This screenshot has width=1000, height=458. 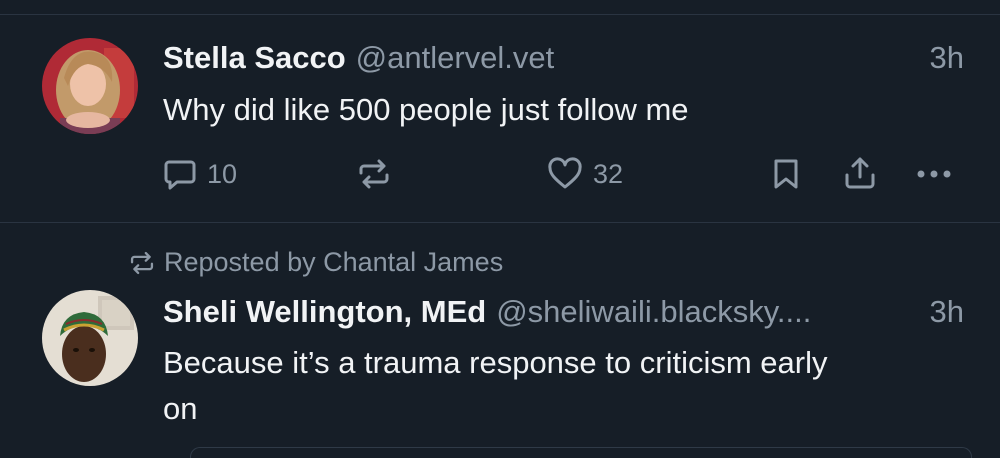 What do you see at coordinates (565, 173) in the screenshot?
I see `heart-icon` at bounding box center [565, 173].